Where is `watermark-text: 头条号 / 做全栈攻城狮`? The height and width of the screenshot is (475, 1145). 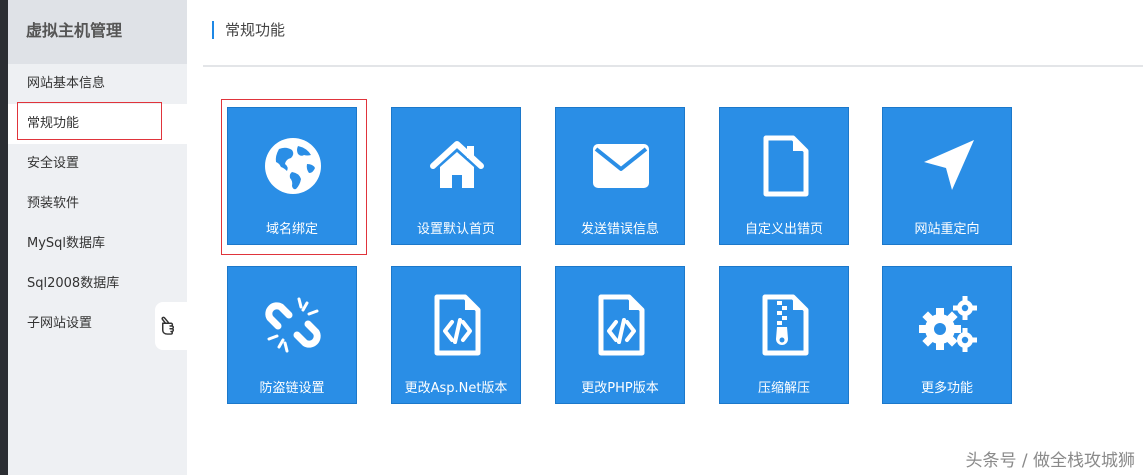
watermark-text: 头条号 / 做全栈攻城狮 is located at coordinates (1050, 461).